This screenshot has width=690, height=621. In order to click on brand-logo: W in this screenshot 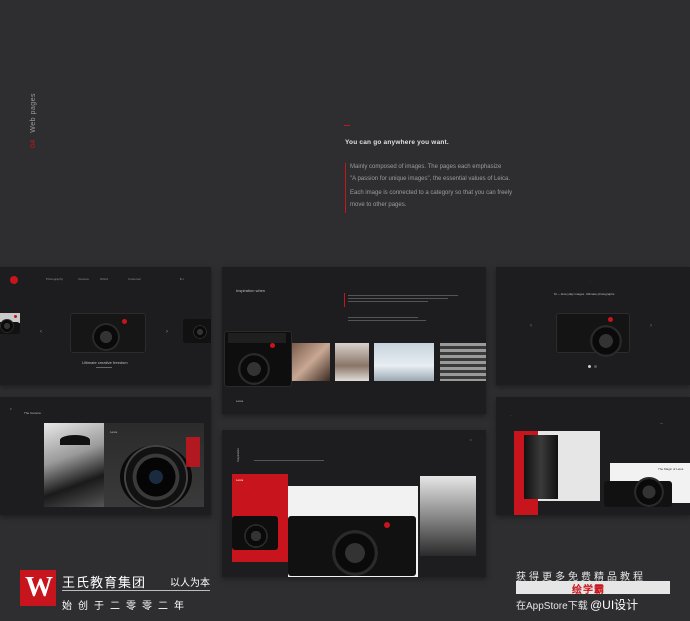, I will do `click(38, 588)`.